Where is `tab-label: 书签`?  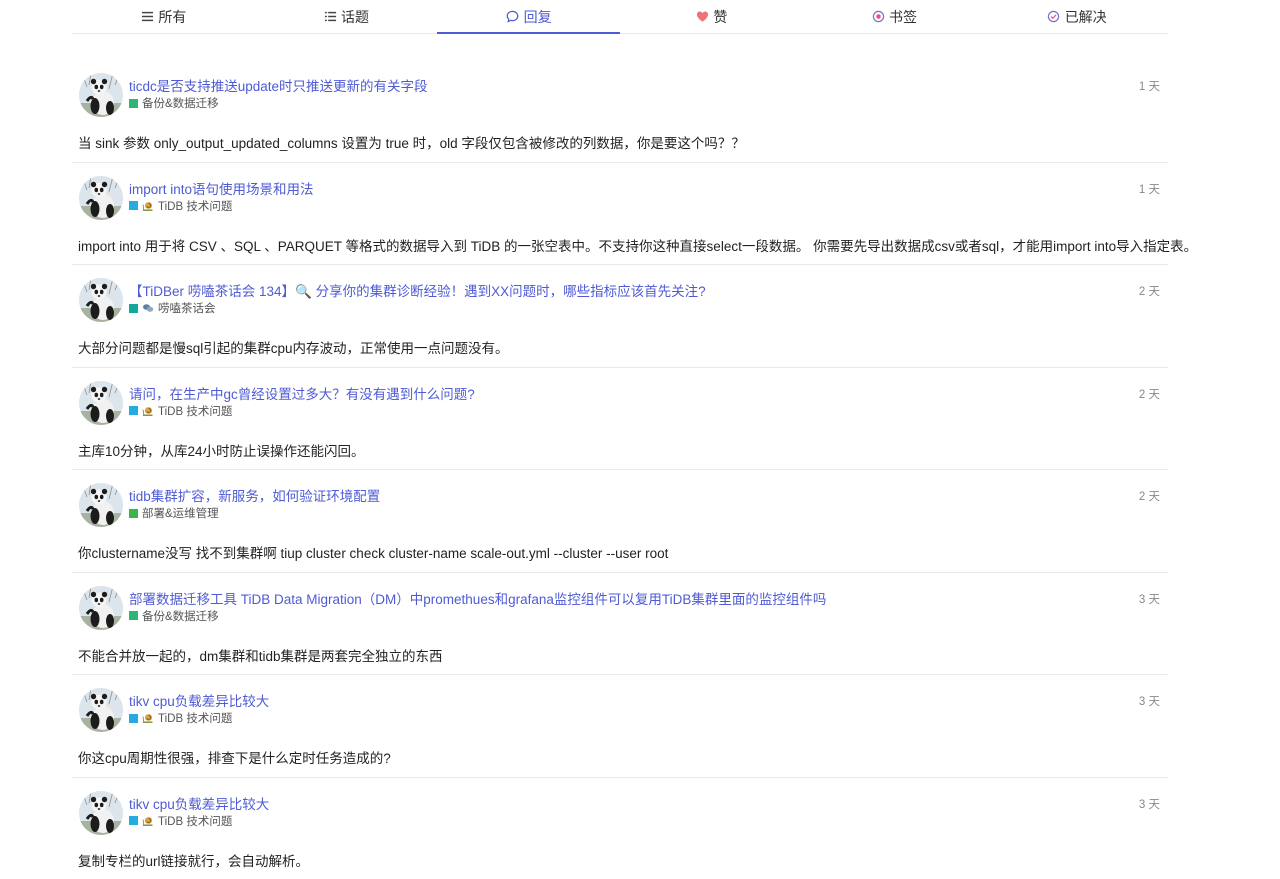 tab-label: 书签 is located at coordinates (903, 16).